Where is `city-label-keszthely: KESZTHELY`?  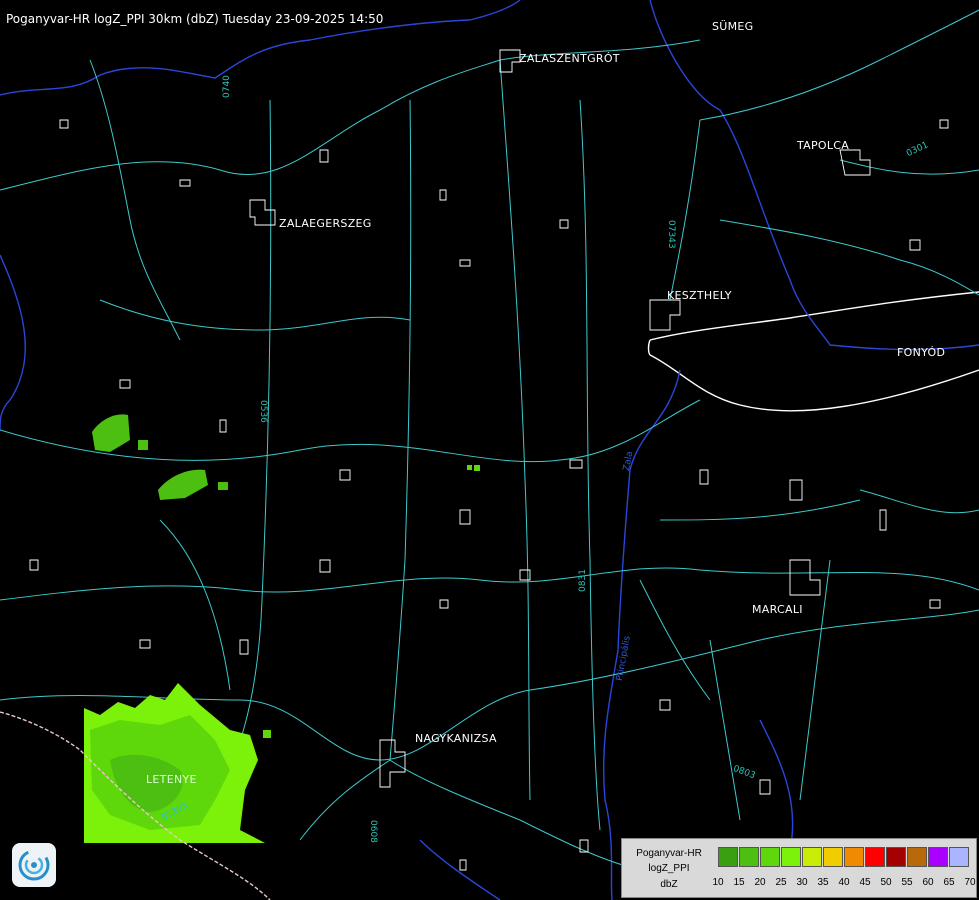 city-label-keszthely: KESZTHELY is located at coordinates (699, 295).